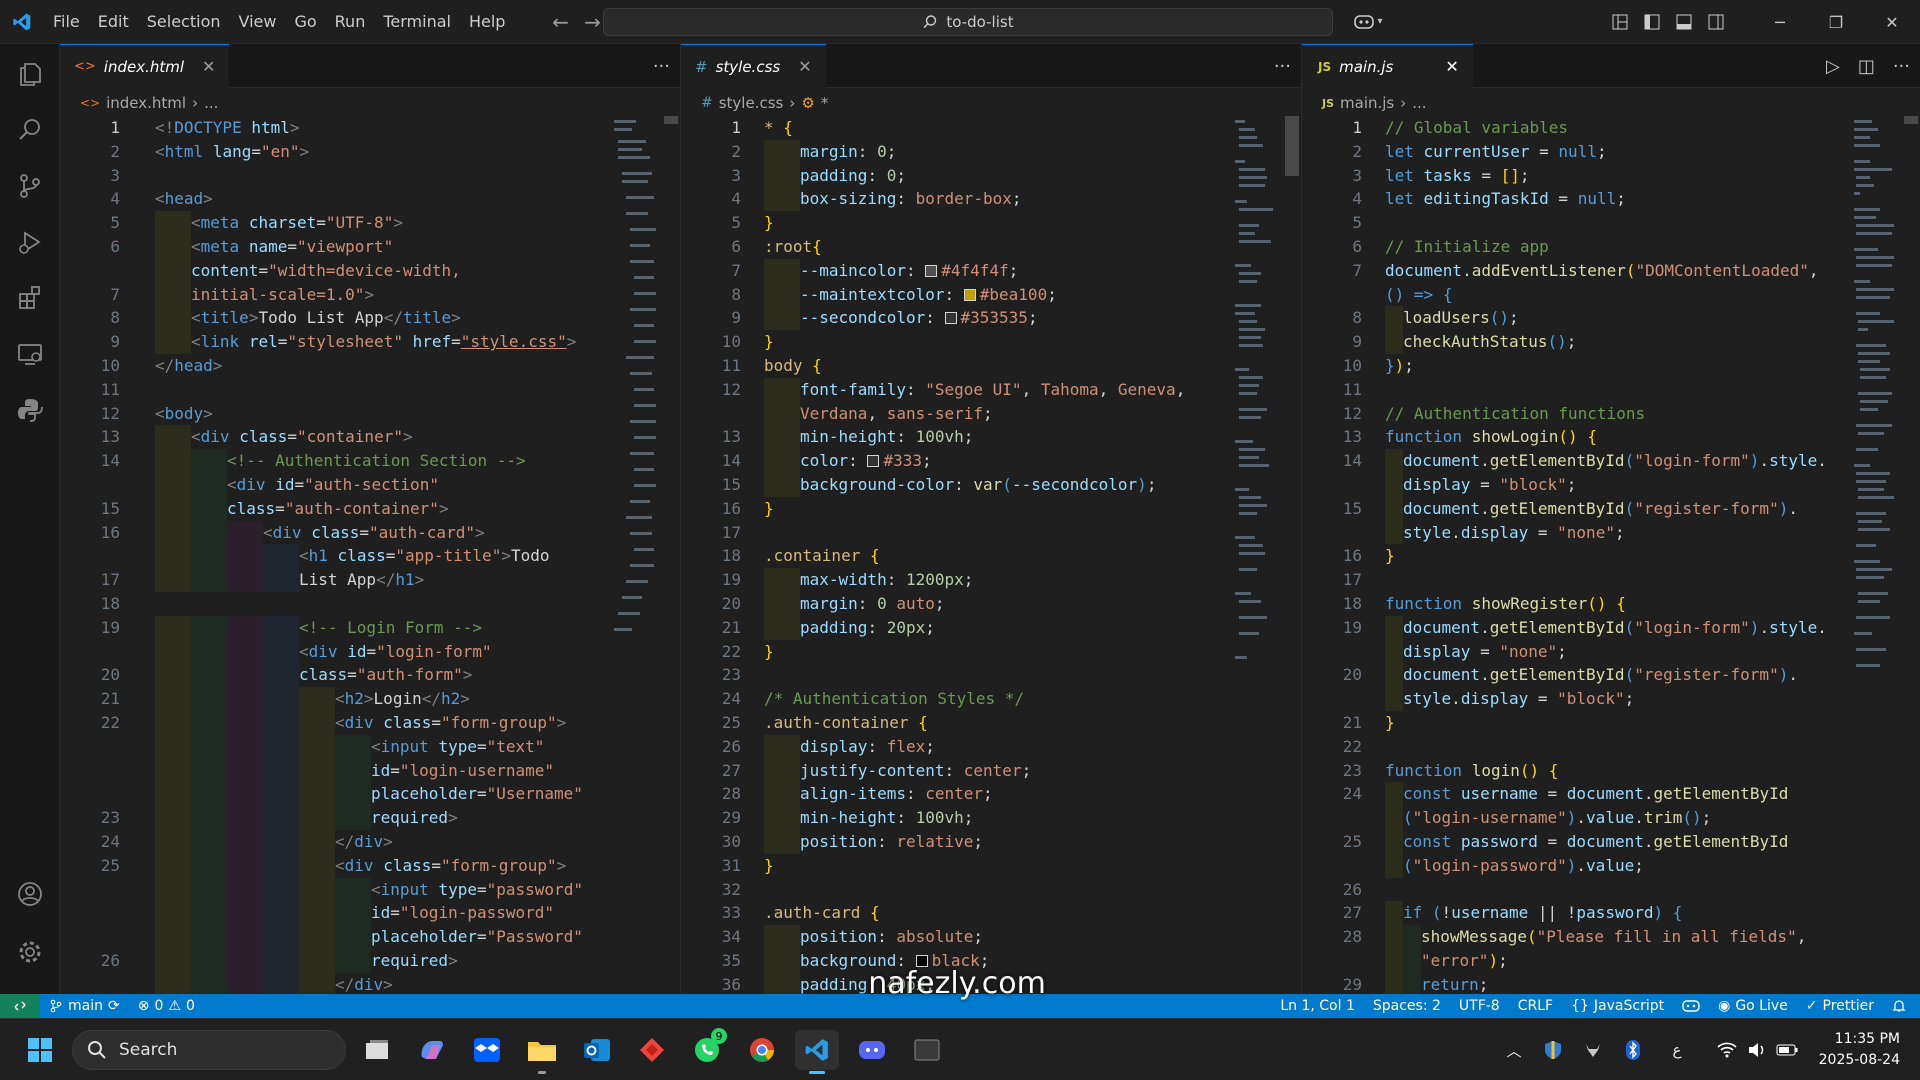 This screenshot has height=1080, width=1920. Describe the element at coordinates (1684, 22) in the screenshot. I see `toggle-panel-icon` at that location.